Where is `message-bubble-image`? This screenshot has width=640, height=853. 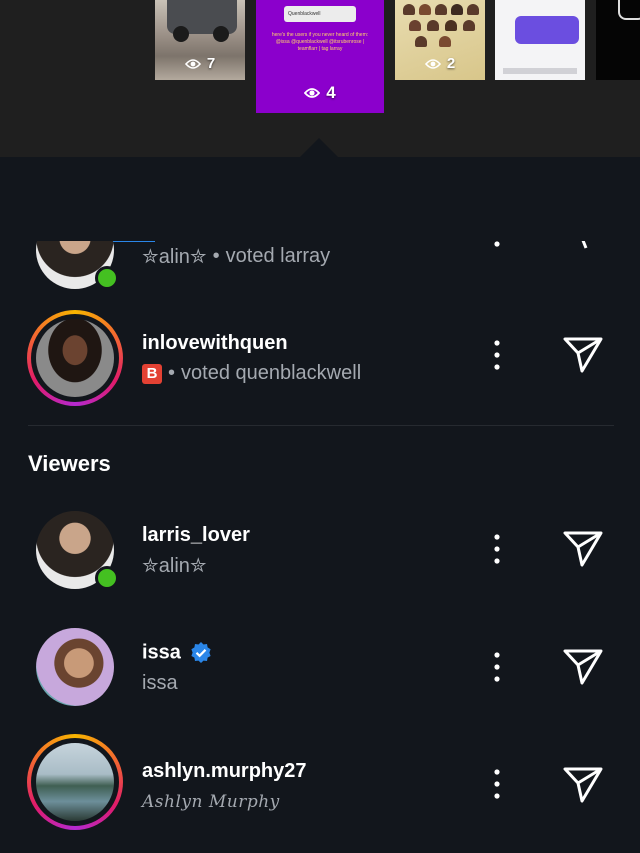 message-bubble-image is located at coordinates (547, 30).